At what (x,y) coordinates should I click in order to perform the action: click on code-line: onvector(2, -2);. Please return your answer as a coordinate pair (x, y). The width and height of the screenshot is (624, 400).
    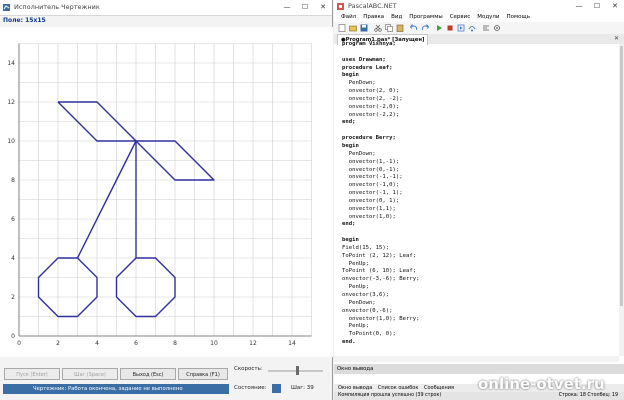
    Looking at the image, I should click on (372, 98).